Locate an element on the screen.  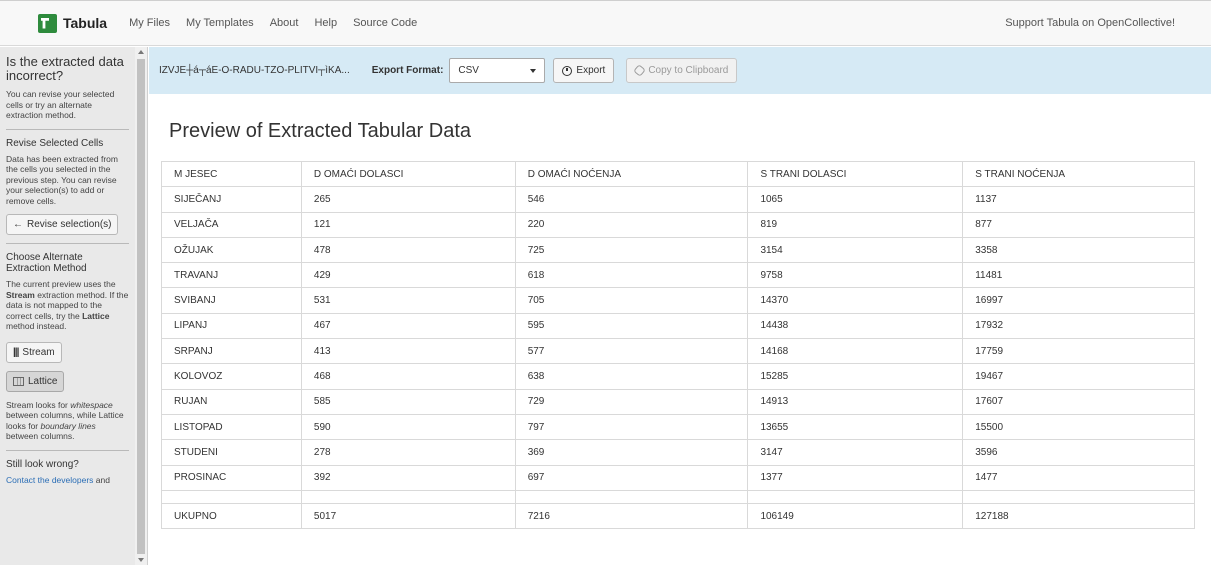
nav-link-my-templates: My Templates is located at coordinates (220, 23).